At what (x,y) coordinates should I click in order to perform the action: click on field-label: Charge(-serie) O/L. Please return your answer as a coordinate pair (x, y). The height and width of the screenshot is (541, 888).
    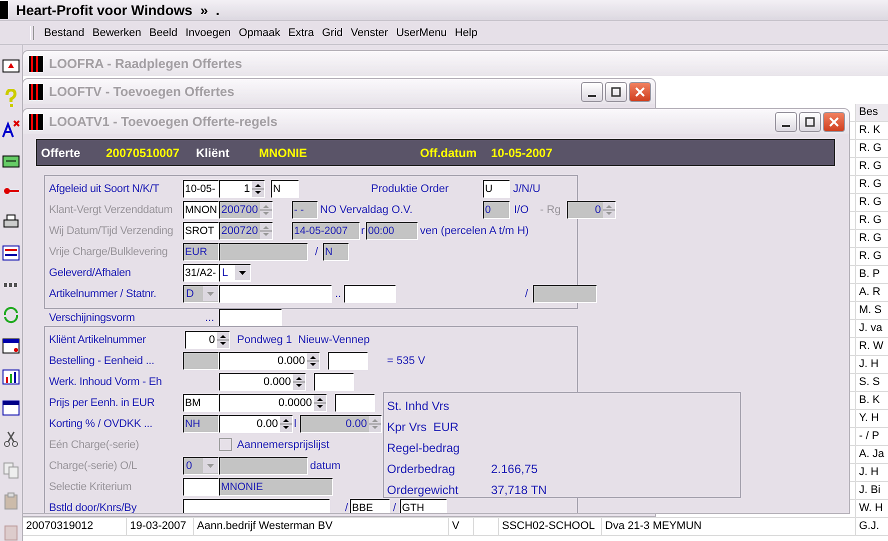
    Looking at the image, I should click on (93, 466).